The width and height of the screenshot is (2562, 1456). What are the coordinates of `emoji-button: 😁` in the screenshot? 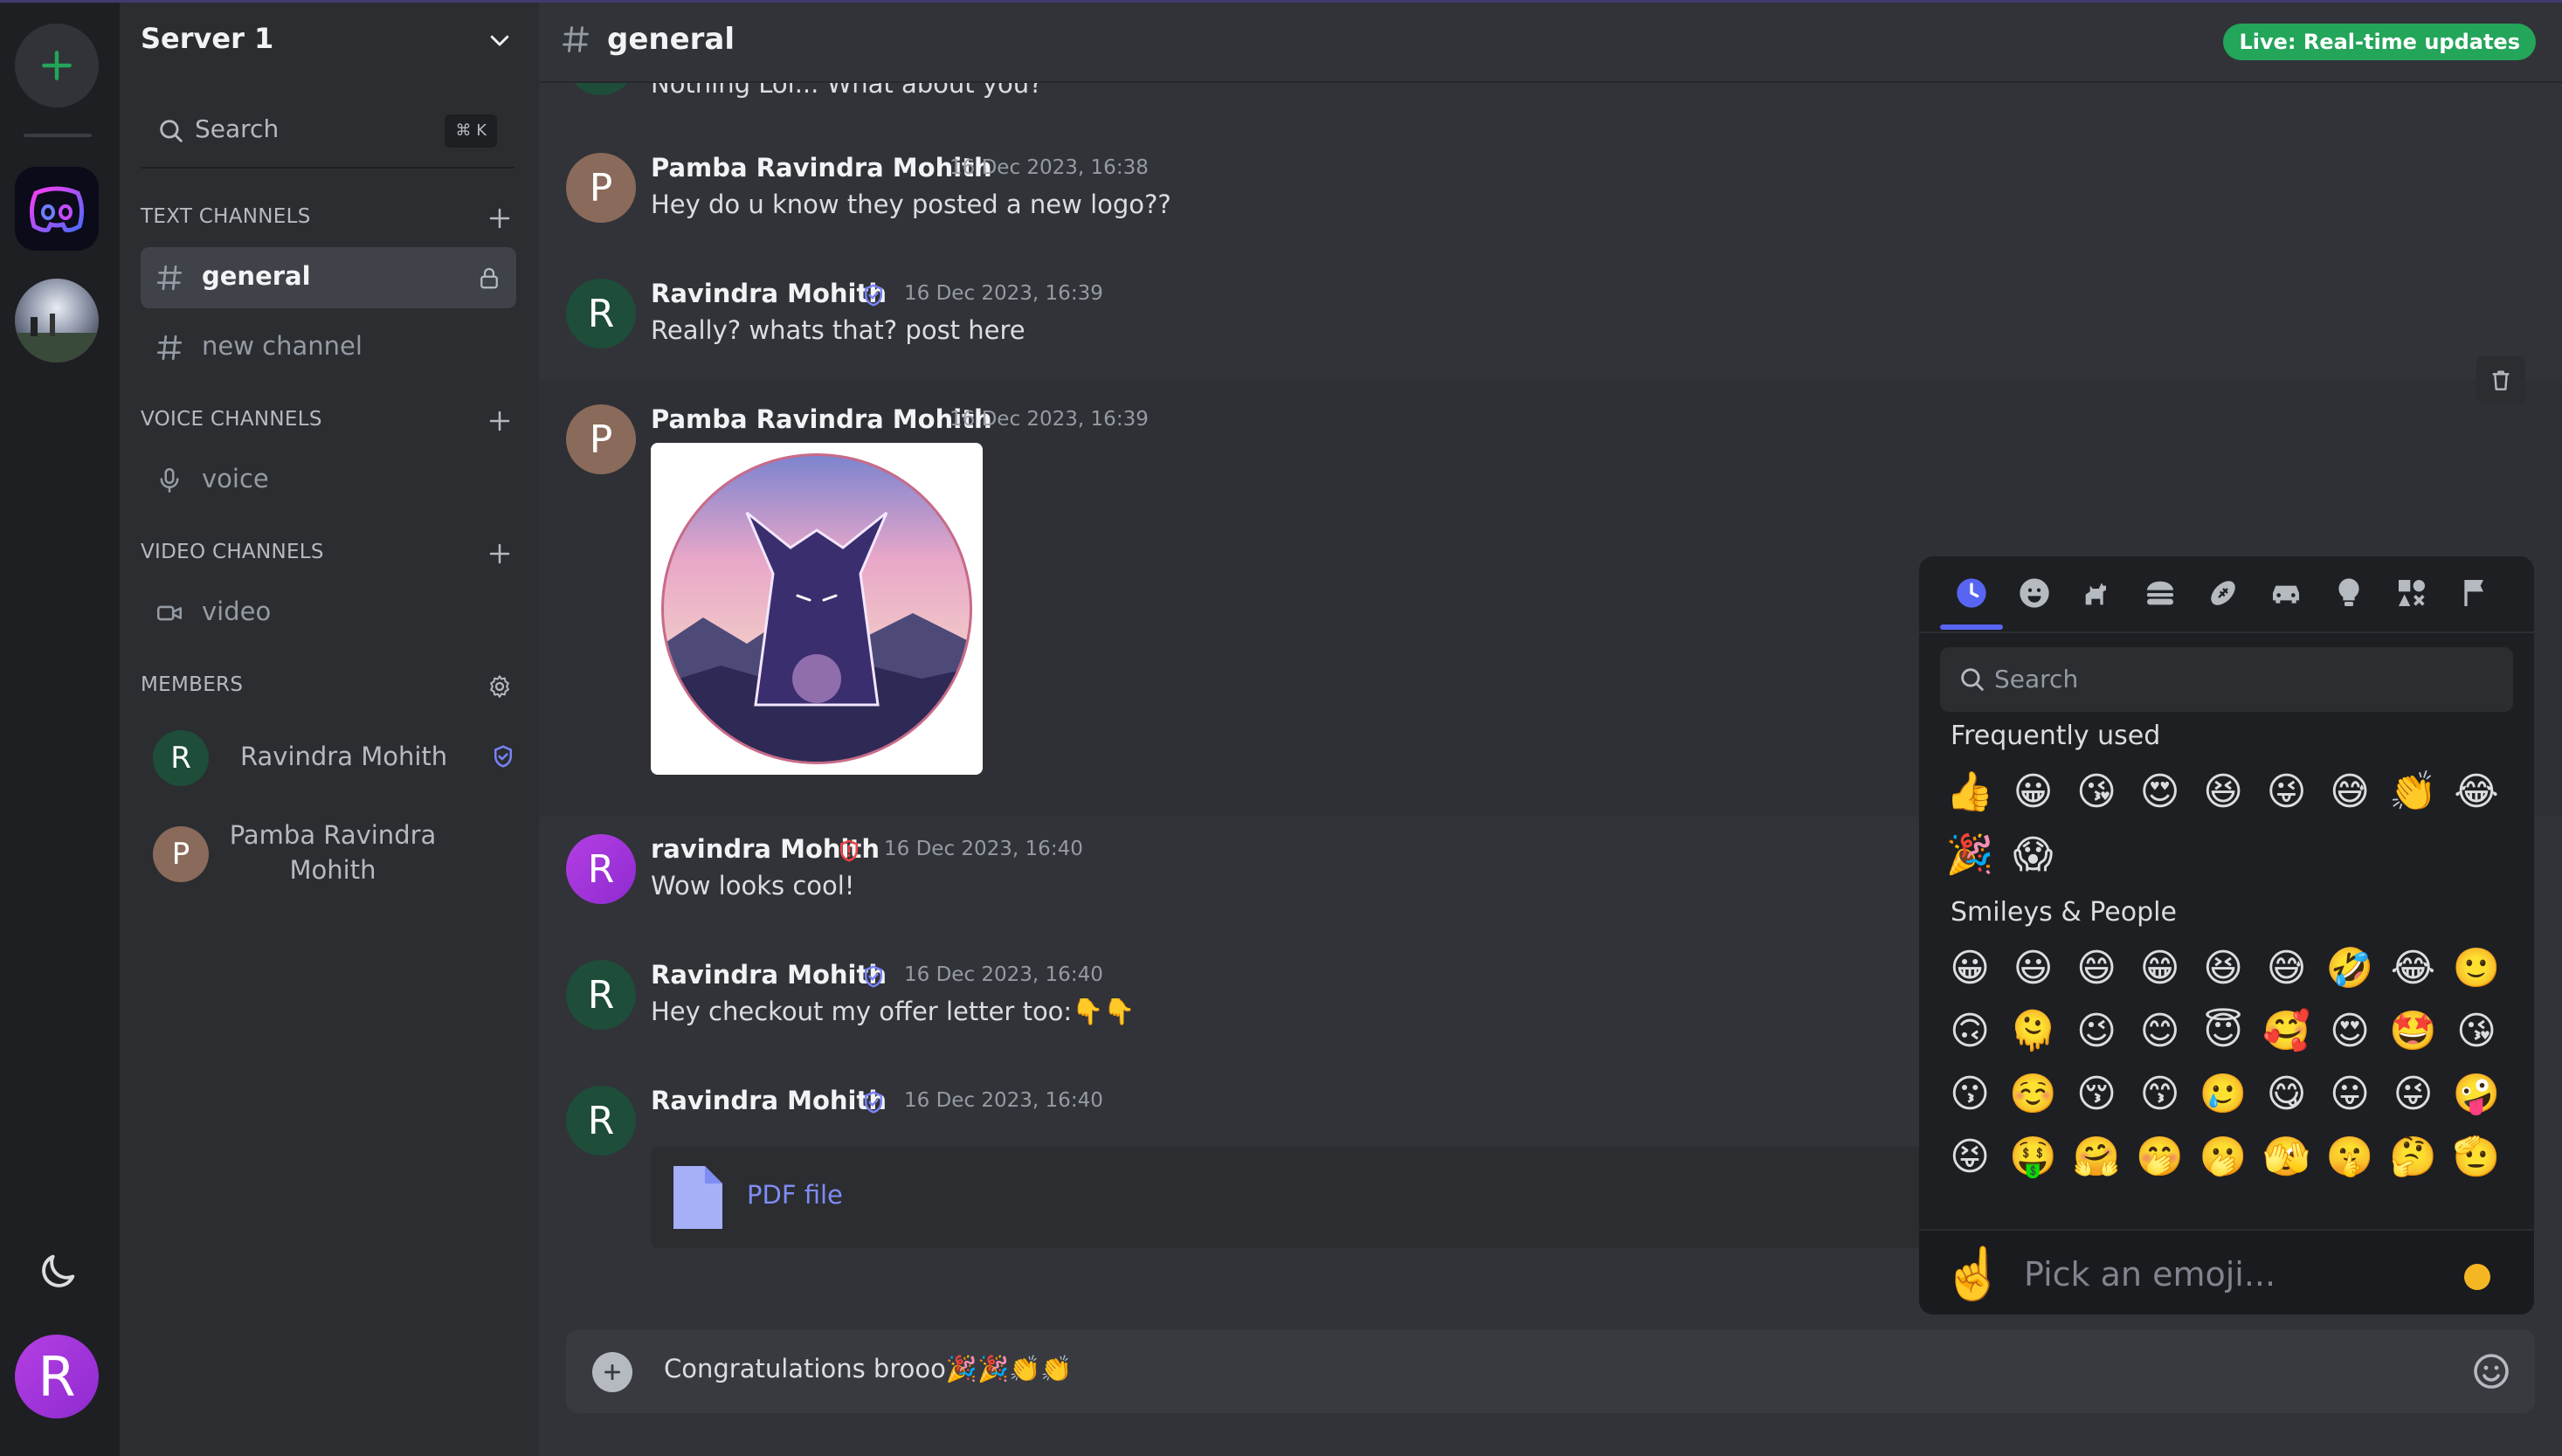 It's located at (2160, 968).